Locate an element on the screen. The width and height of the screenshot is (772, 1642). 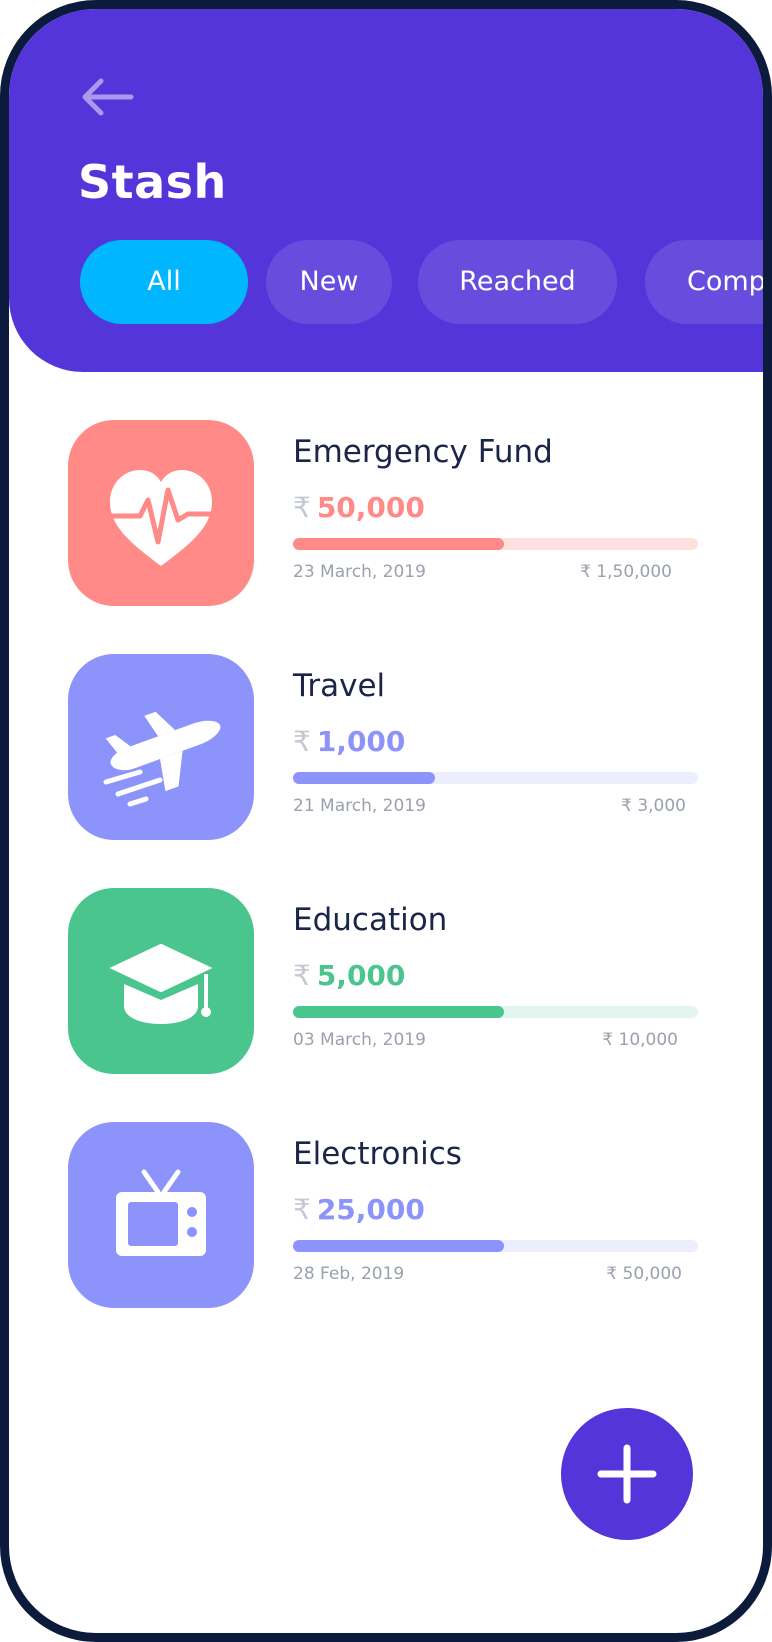
goal-name: Emergency Fund is located at coordinates (423, 452).